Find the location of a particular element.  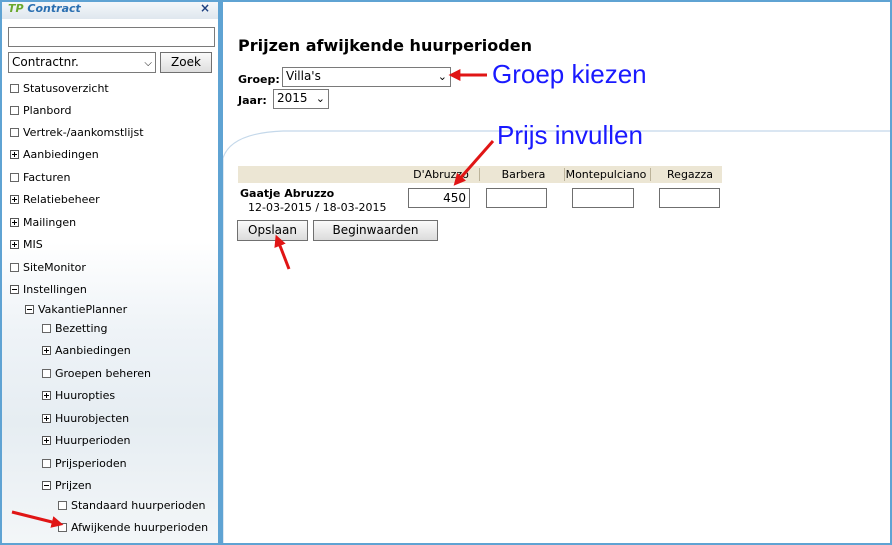

sidebar-item-prijzen: Prijzen is located at coordinates (67, 487).